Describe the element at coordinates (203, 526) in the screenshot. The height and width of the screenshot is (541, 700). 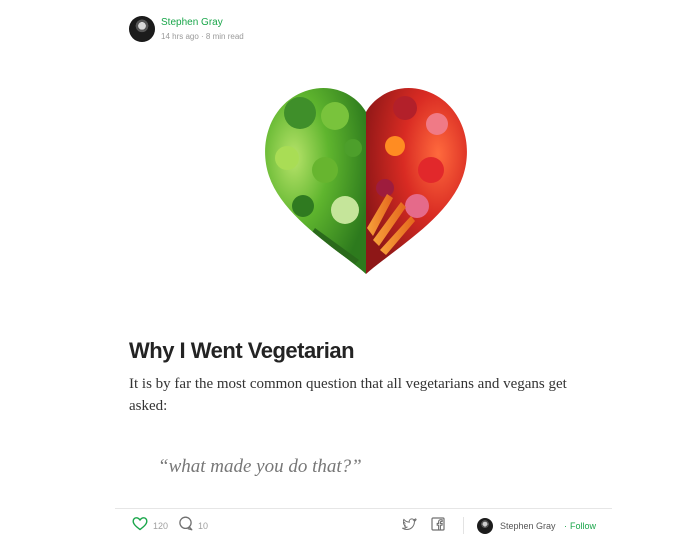
I see `comment-count: 10` at that location.